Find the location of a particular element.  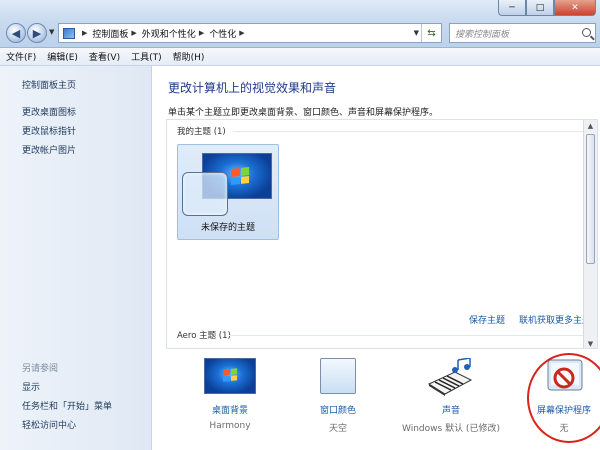

breadcrumb-appearance: 外观和个性化 ▶ is located at coordinates (175, 33).